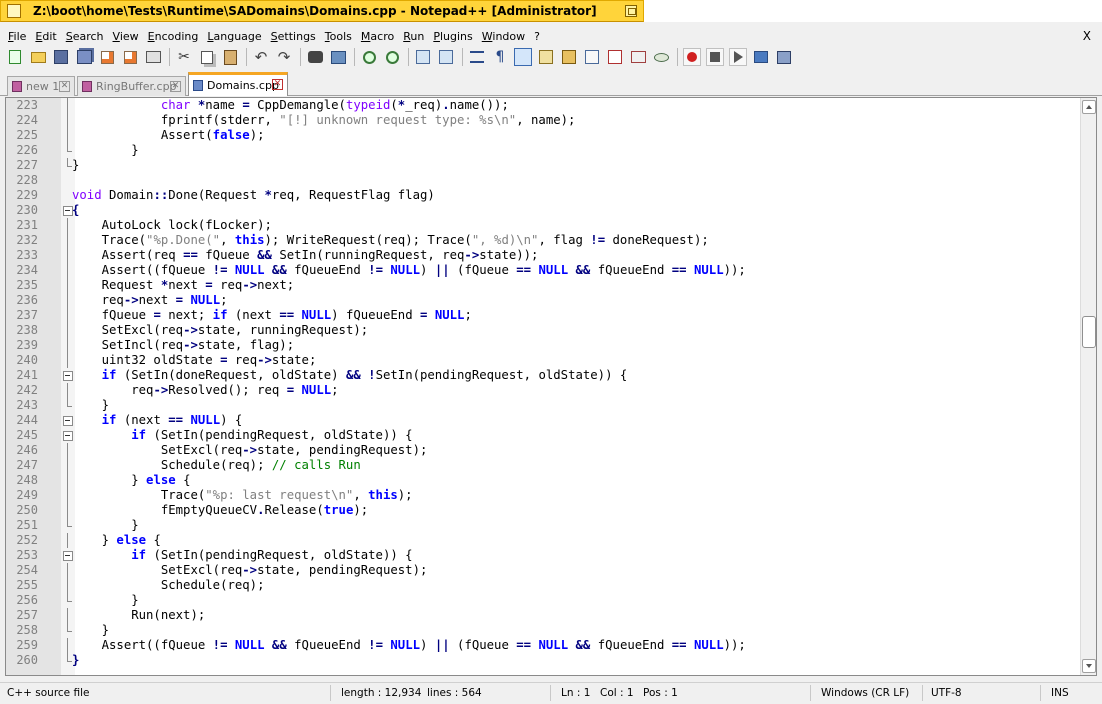 This screenshot has width=1102, height=704. Describe the element at coordinates (153, 57) in the screenshot. I see `print-icon` at that location.